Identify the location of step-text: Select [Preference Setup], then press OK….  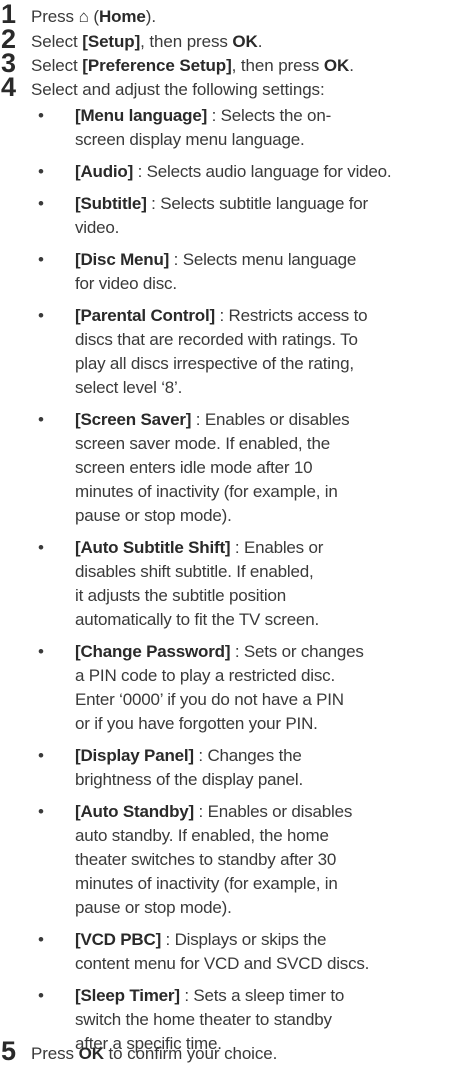
(192, 65).